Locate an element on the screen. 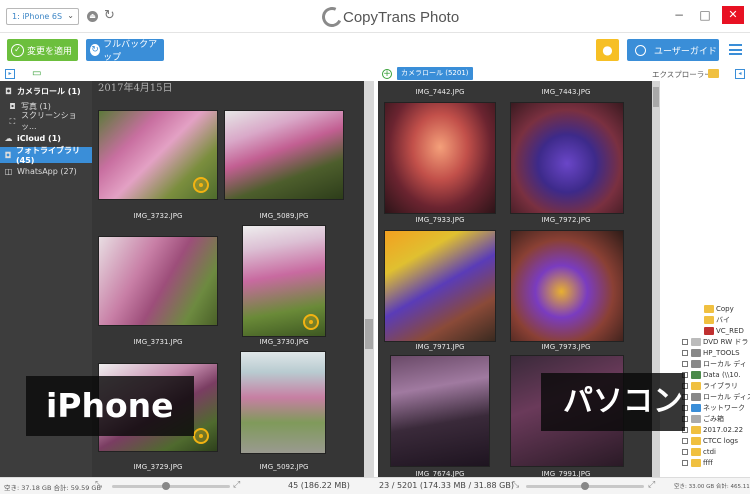 The image size is (750, 494). menu-icon is located at coordinates (735, 49).